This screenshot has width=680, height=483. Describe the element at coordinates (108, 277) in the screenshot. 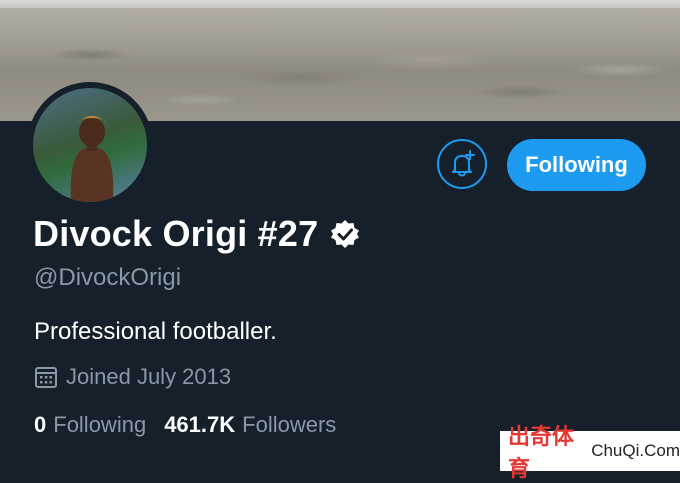

I see `profile-handle: @DivockOrigi` at that location.